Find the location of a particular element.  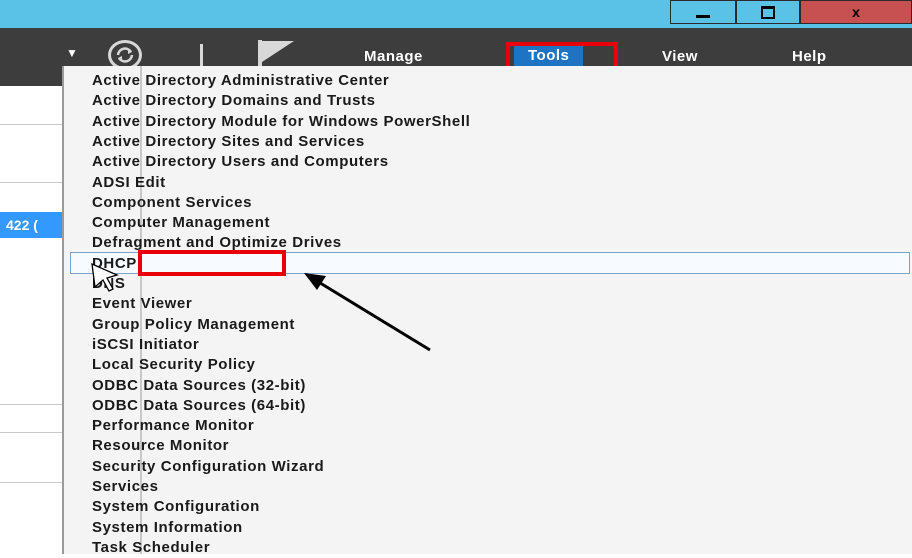

close-icon: x is located at coordinates (856, 12).